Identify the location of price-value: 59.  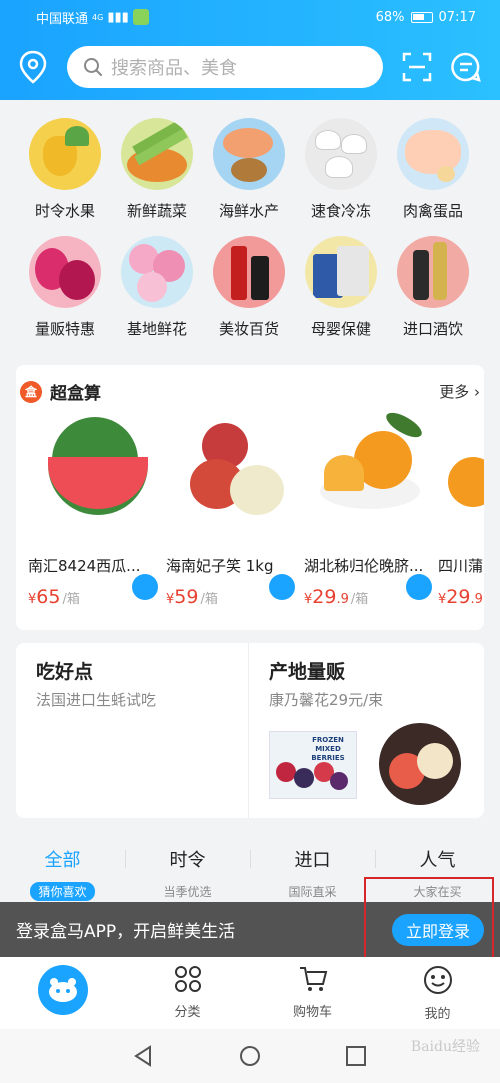
(186, 597).